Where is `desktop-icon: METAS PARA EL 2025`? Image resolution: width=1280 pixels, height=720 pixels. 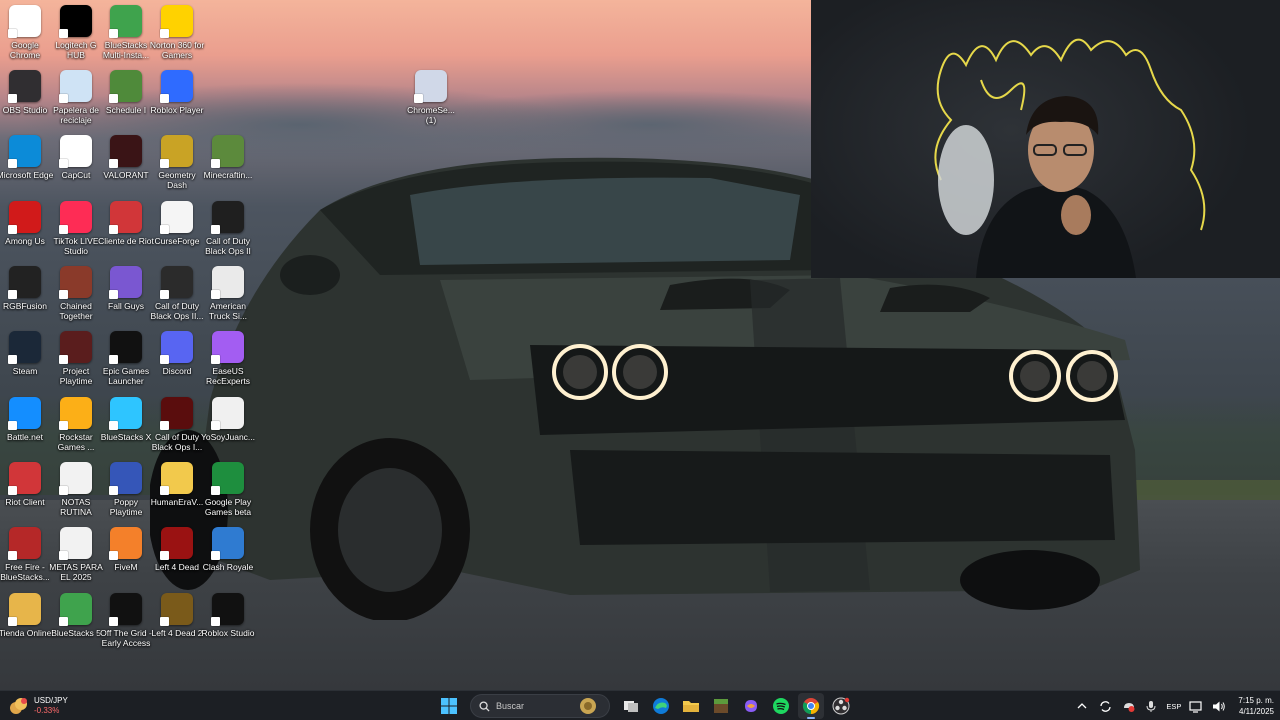
desktop-icon: METAS PARA EL 2025 is located at coordinates (76, 554).